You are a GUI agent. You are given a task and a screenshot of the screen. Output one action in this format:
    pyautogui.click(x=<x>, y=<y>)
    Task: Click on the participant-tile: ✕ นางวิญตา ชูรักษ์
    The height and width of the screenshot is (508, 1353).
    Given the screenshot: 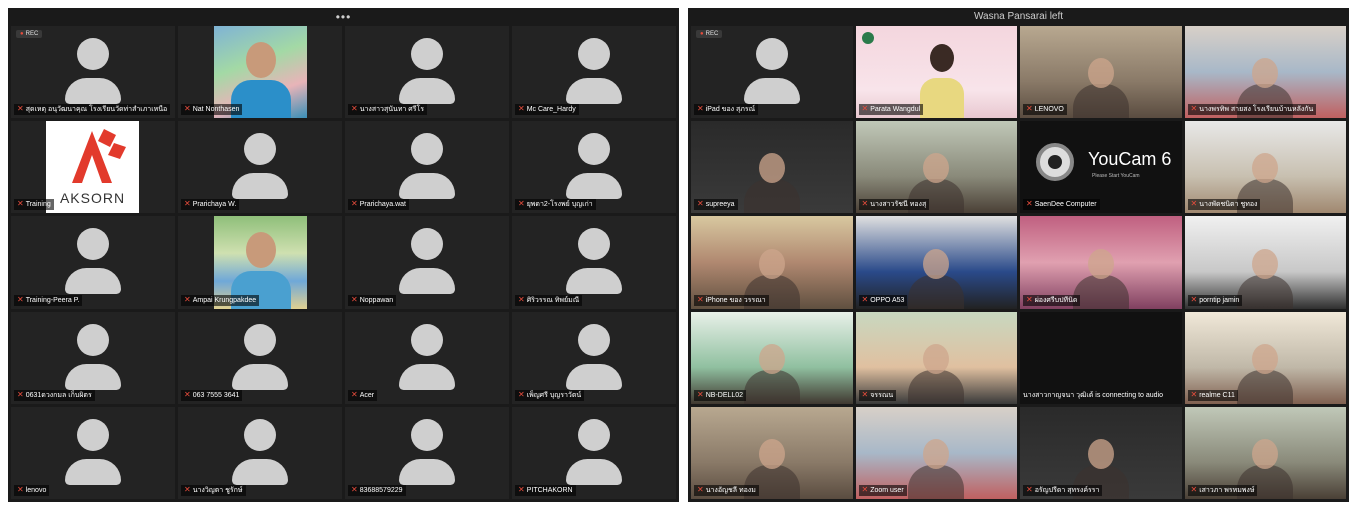 What is the action you would take?
    pyautogui.click(x=260, y=452)
    